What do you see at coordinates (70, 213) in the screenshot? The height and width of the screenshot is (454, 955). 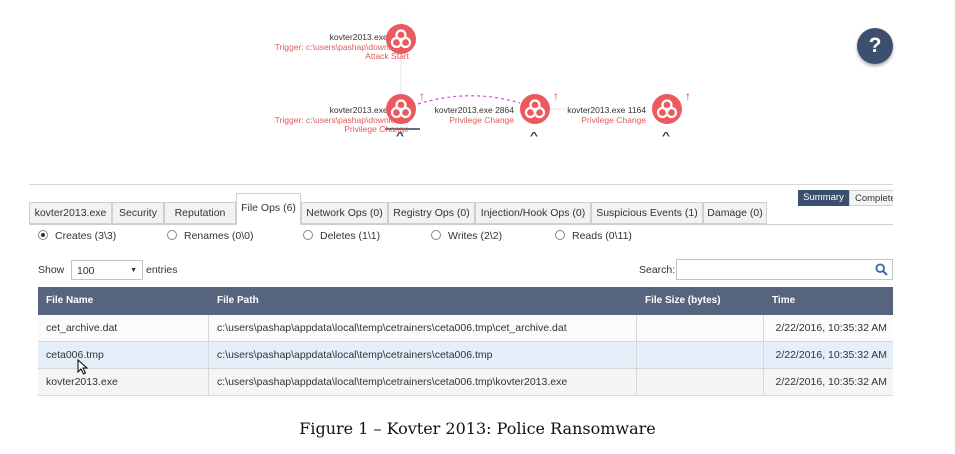 I see `tab-process: kovter2013.exe` at bounding box center [70, 213].